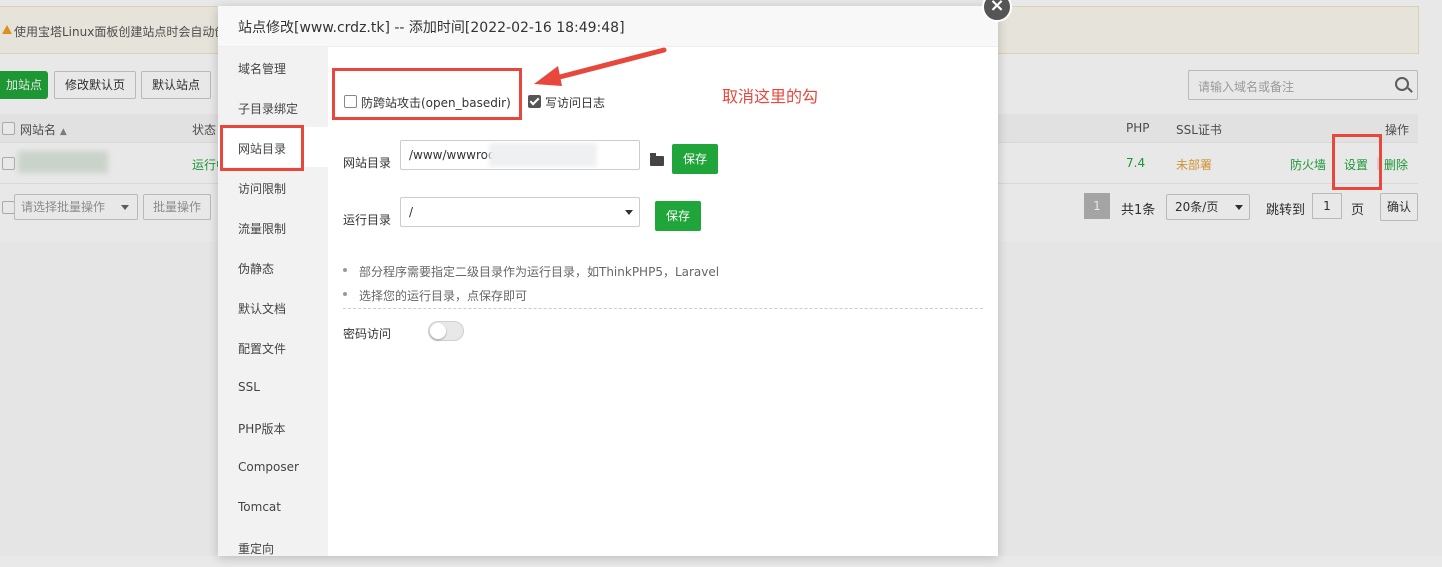 The width and height of the screenshot is (1442, 567). What do you see at coordinates (770, 96) in the screenshot?
I see `annotation-text: 取消这里的勾` at bounding box center [770, 96].